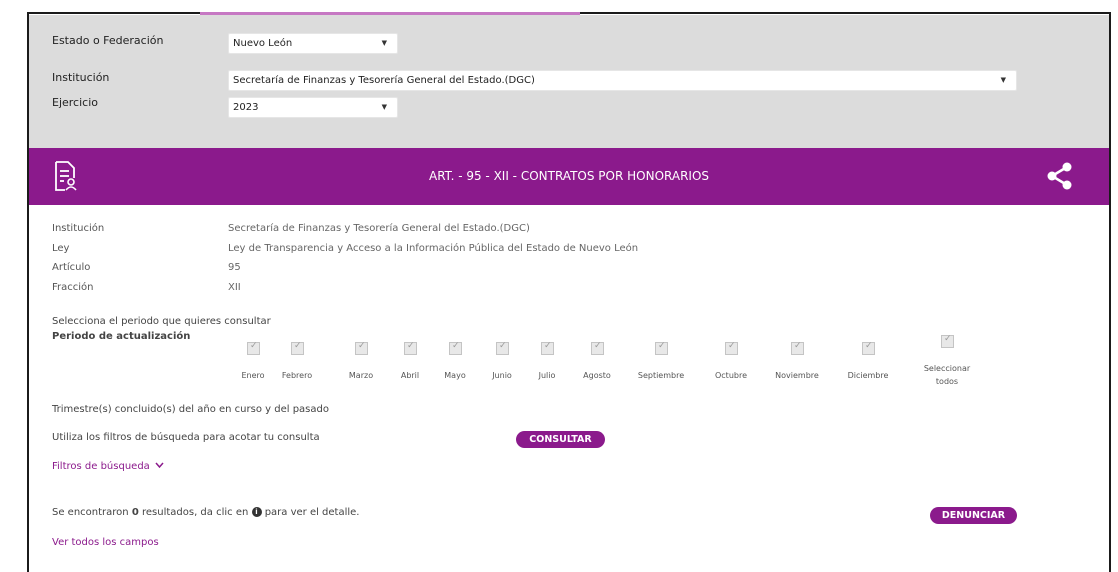 The height and width of the screenshot is (572, 1118). I want to click on ejercicio-label: Ejercicio, so click(75, 102).